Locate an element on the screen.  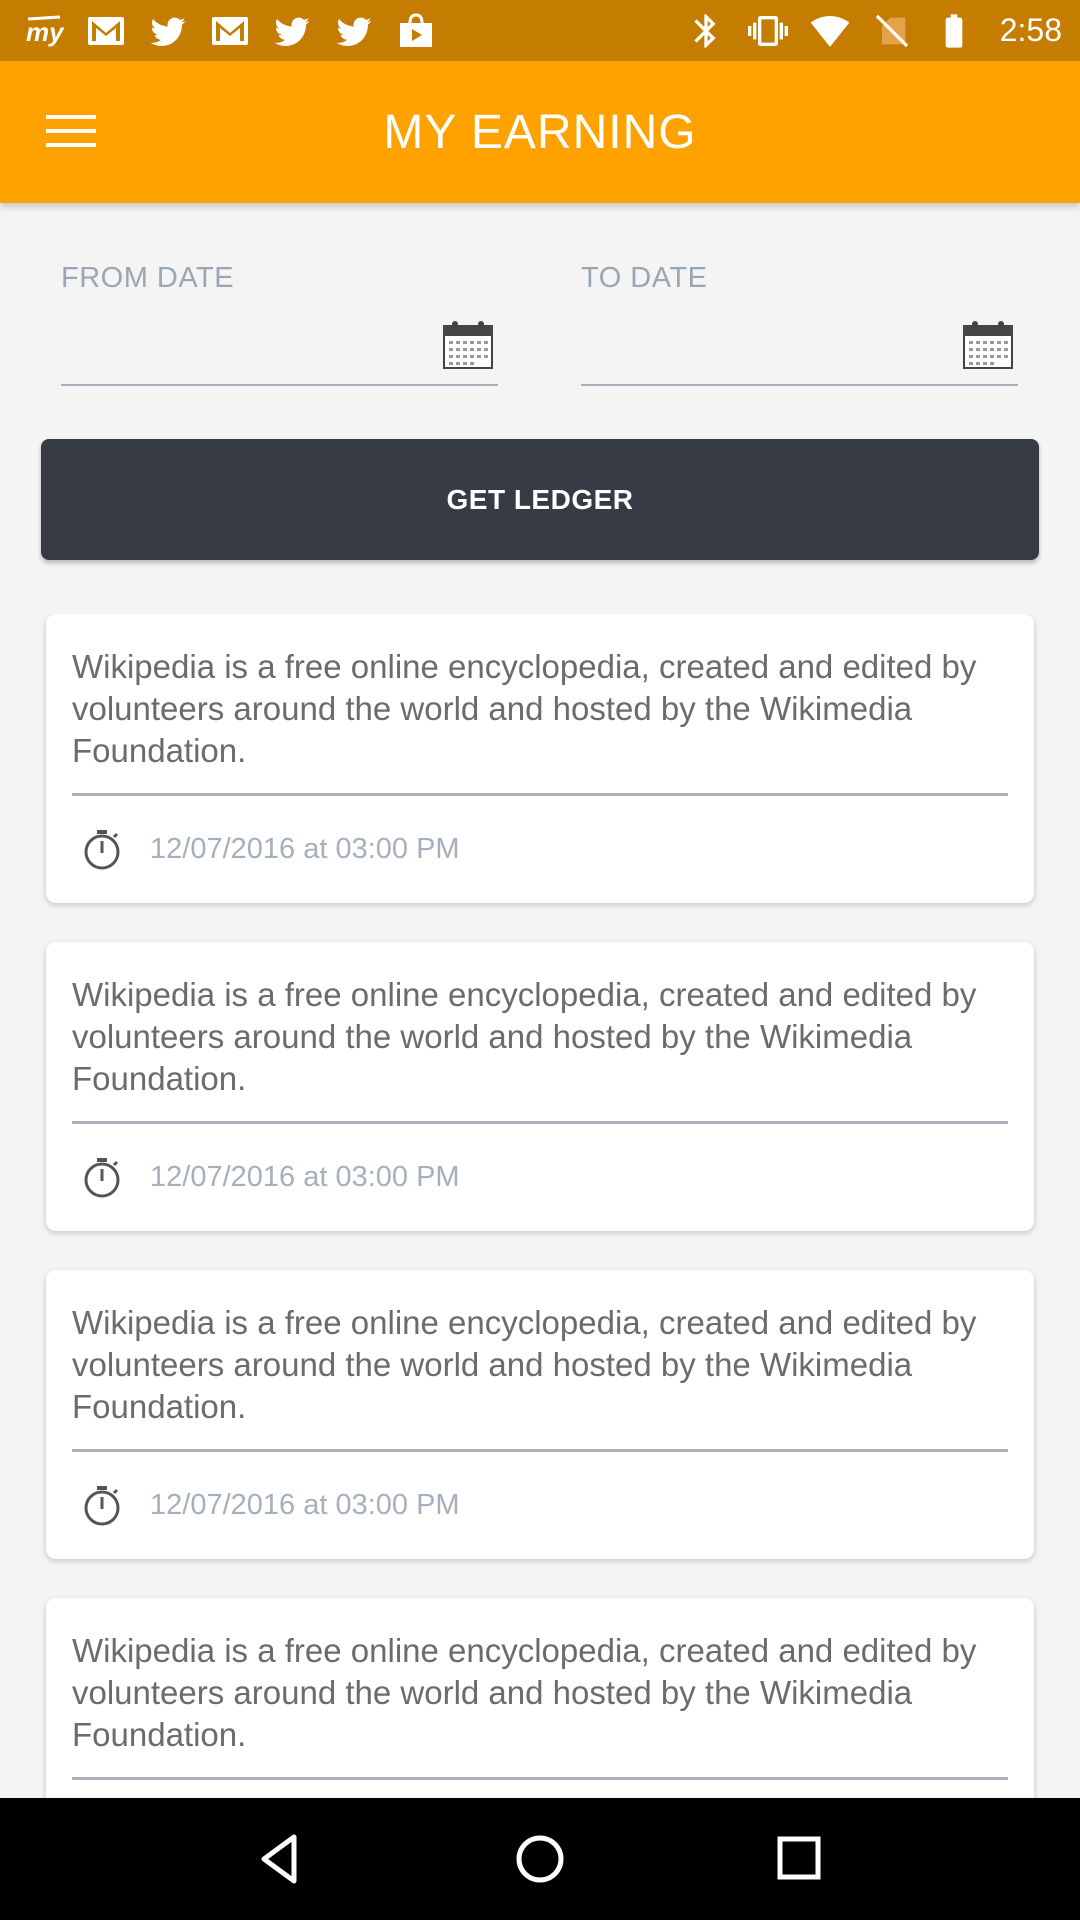
recents-icon is located at coordinates (800, 1859).